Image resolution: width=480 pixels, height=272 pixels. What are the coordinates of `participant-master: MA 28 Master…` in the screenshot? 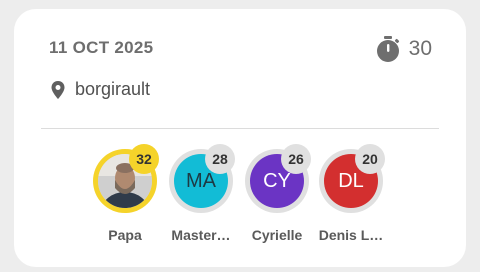 It's located at (201, 196).